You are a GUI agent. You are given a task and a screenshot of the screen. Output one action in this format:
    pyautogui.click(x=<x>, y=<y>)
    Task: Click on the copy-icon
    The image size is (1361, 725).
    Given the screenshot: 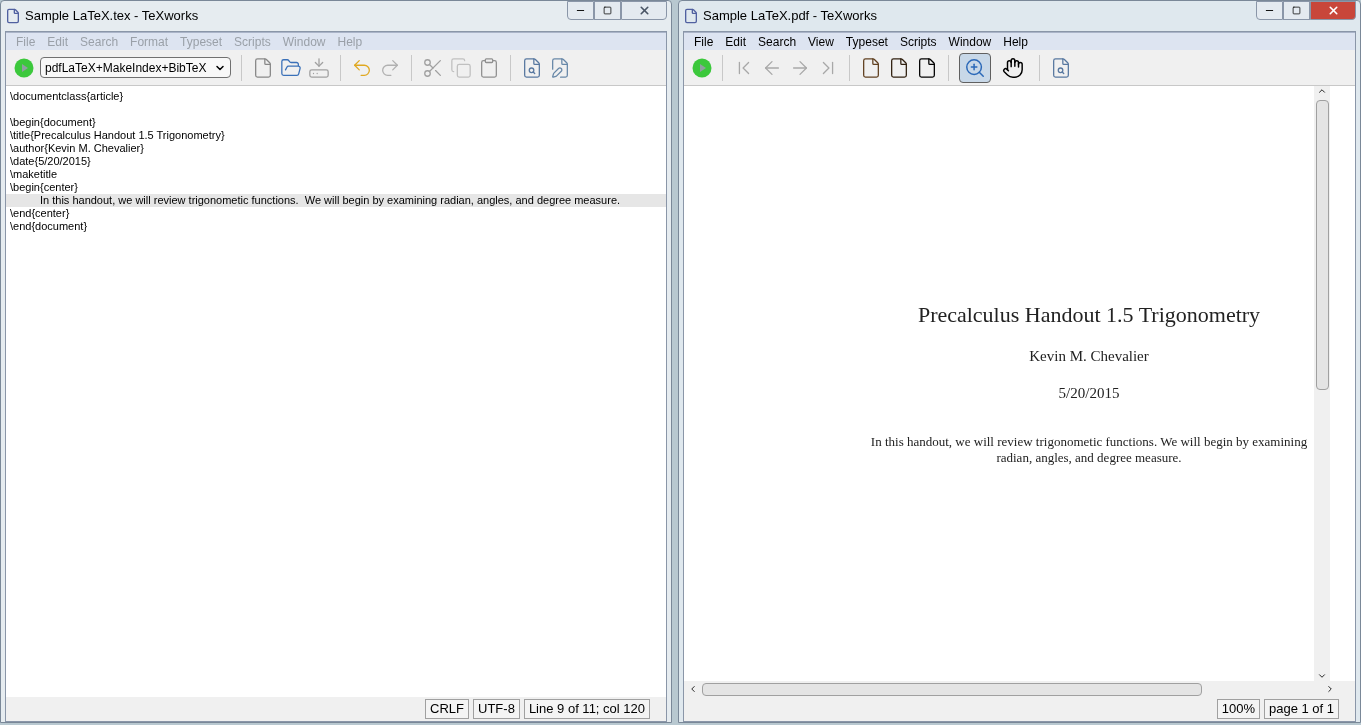 What is the action you would take?
    pyautogui.click(x=461, y=67)
    